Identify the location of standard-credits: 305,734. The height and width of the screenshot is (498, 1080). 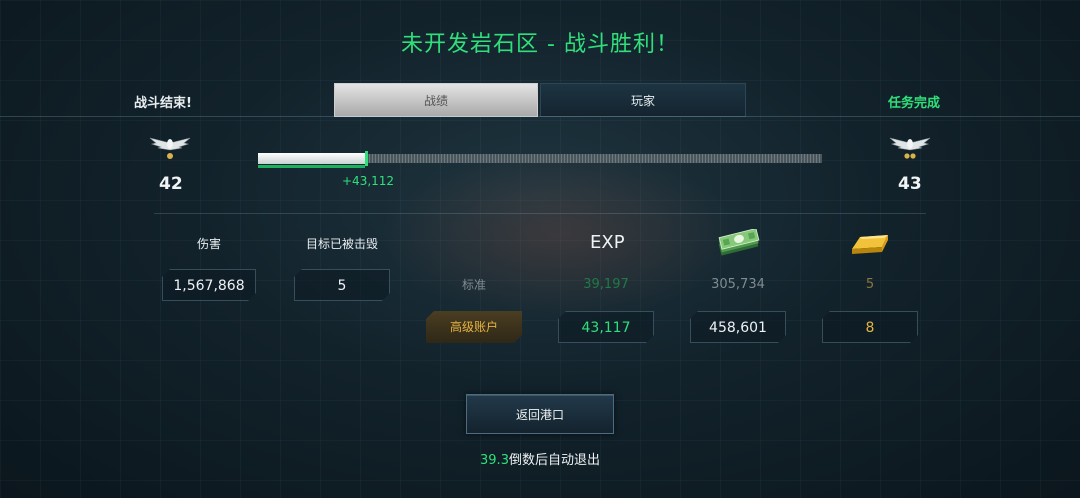
(738, 284).